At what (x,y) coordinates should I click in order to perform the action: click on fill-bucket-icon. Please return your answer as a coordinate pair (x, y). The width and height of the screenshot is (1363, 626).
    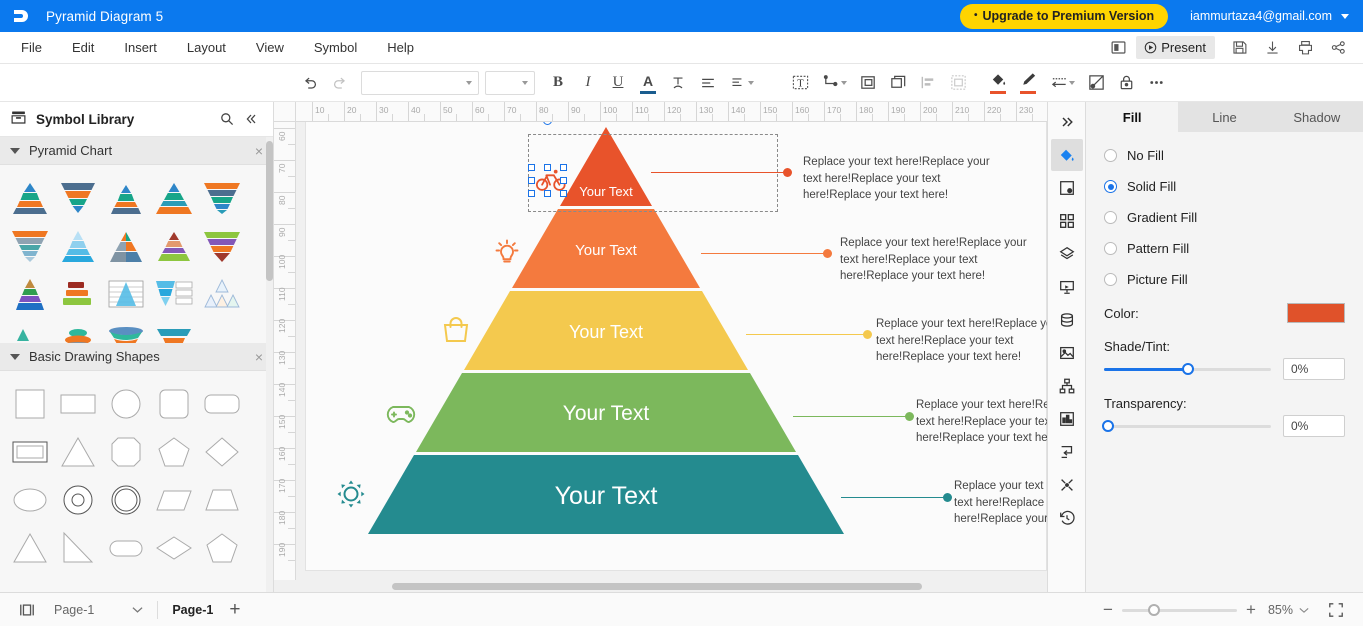
    Looking at the image, I should click on (1066, 155).